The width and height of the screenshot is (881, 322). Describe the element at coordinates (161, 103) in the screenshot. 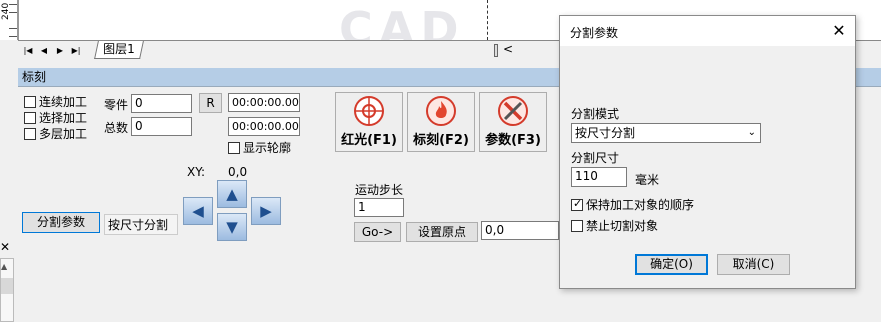

I see `part-count-input: 0` at that location.